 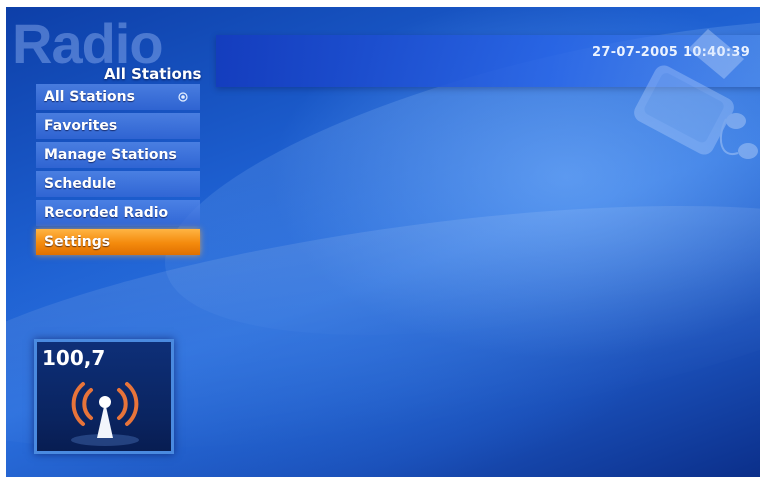 What do you see at coordinates (118, 184) in the screenshot?
I see `menu-item-schedule: Schedule` at bounding box center [118, 184].